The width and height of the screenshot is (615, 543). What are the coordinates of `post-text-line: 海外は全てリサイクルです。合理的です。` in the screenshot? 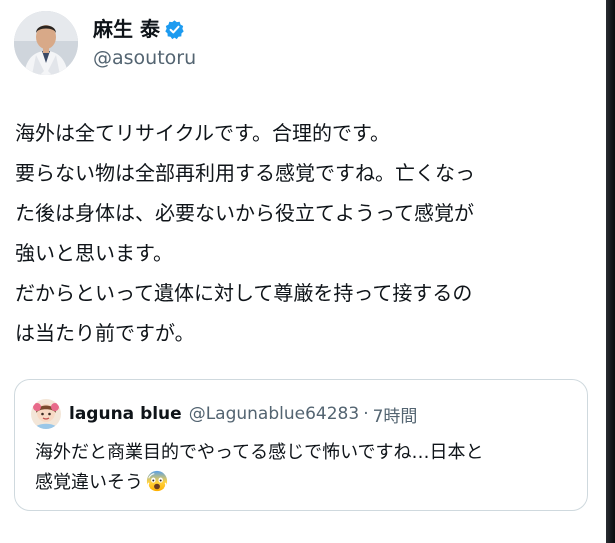 It's located at (202, 133).